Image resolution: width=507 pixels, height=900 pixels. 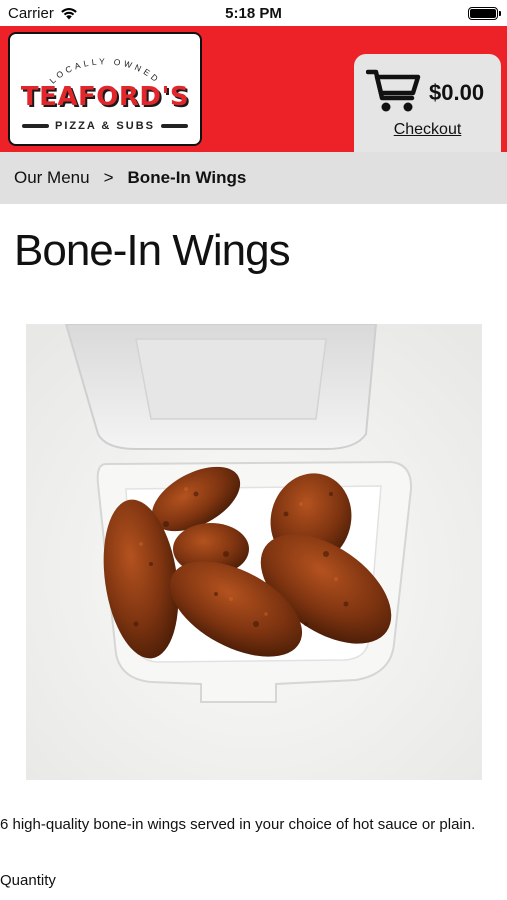 I want to click on battery-icon, so click(x=484, y=13).